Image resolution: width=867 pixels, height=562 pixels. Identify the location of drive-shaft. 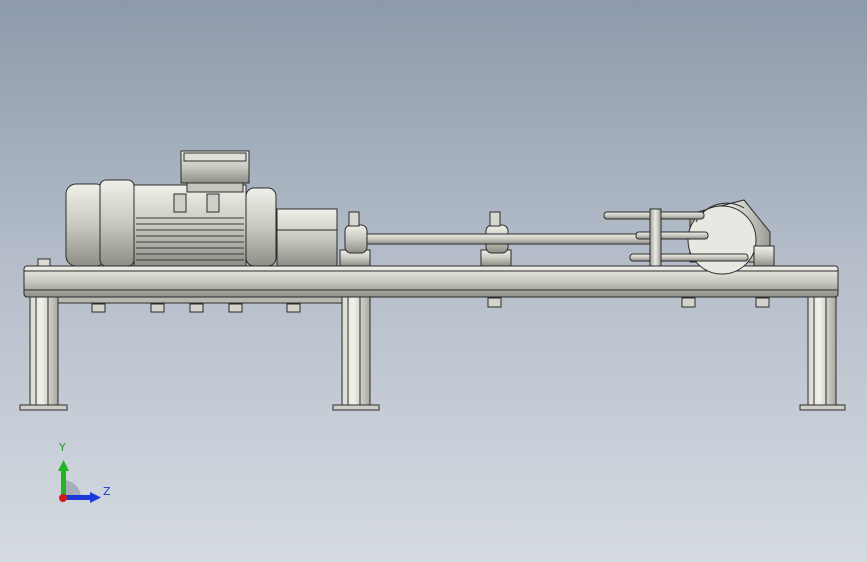
(510, 239).